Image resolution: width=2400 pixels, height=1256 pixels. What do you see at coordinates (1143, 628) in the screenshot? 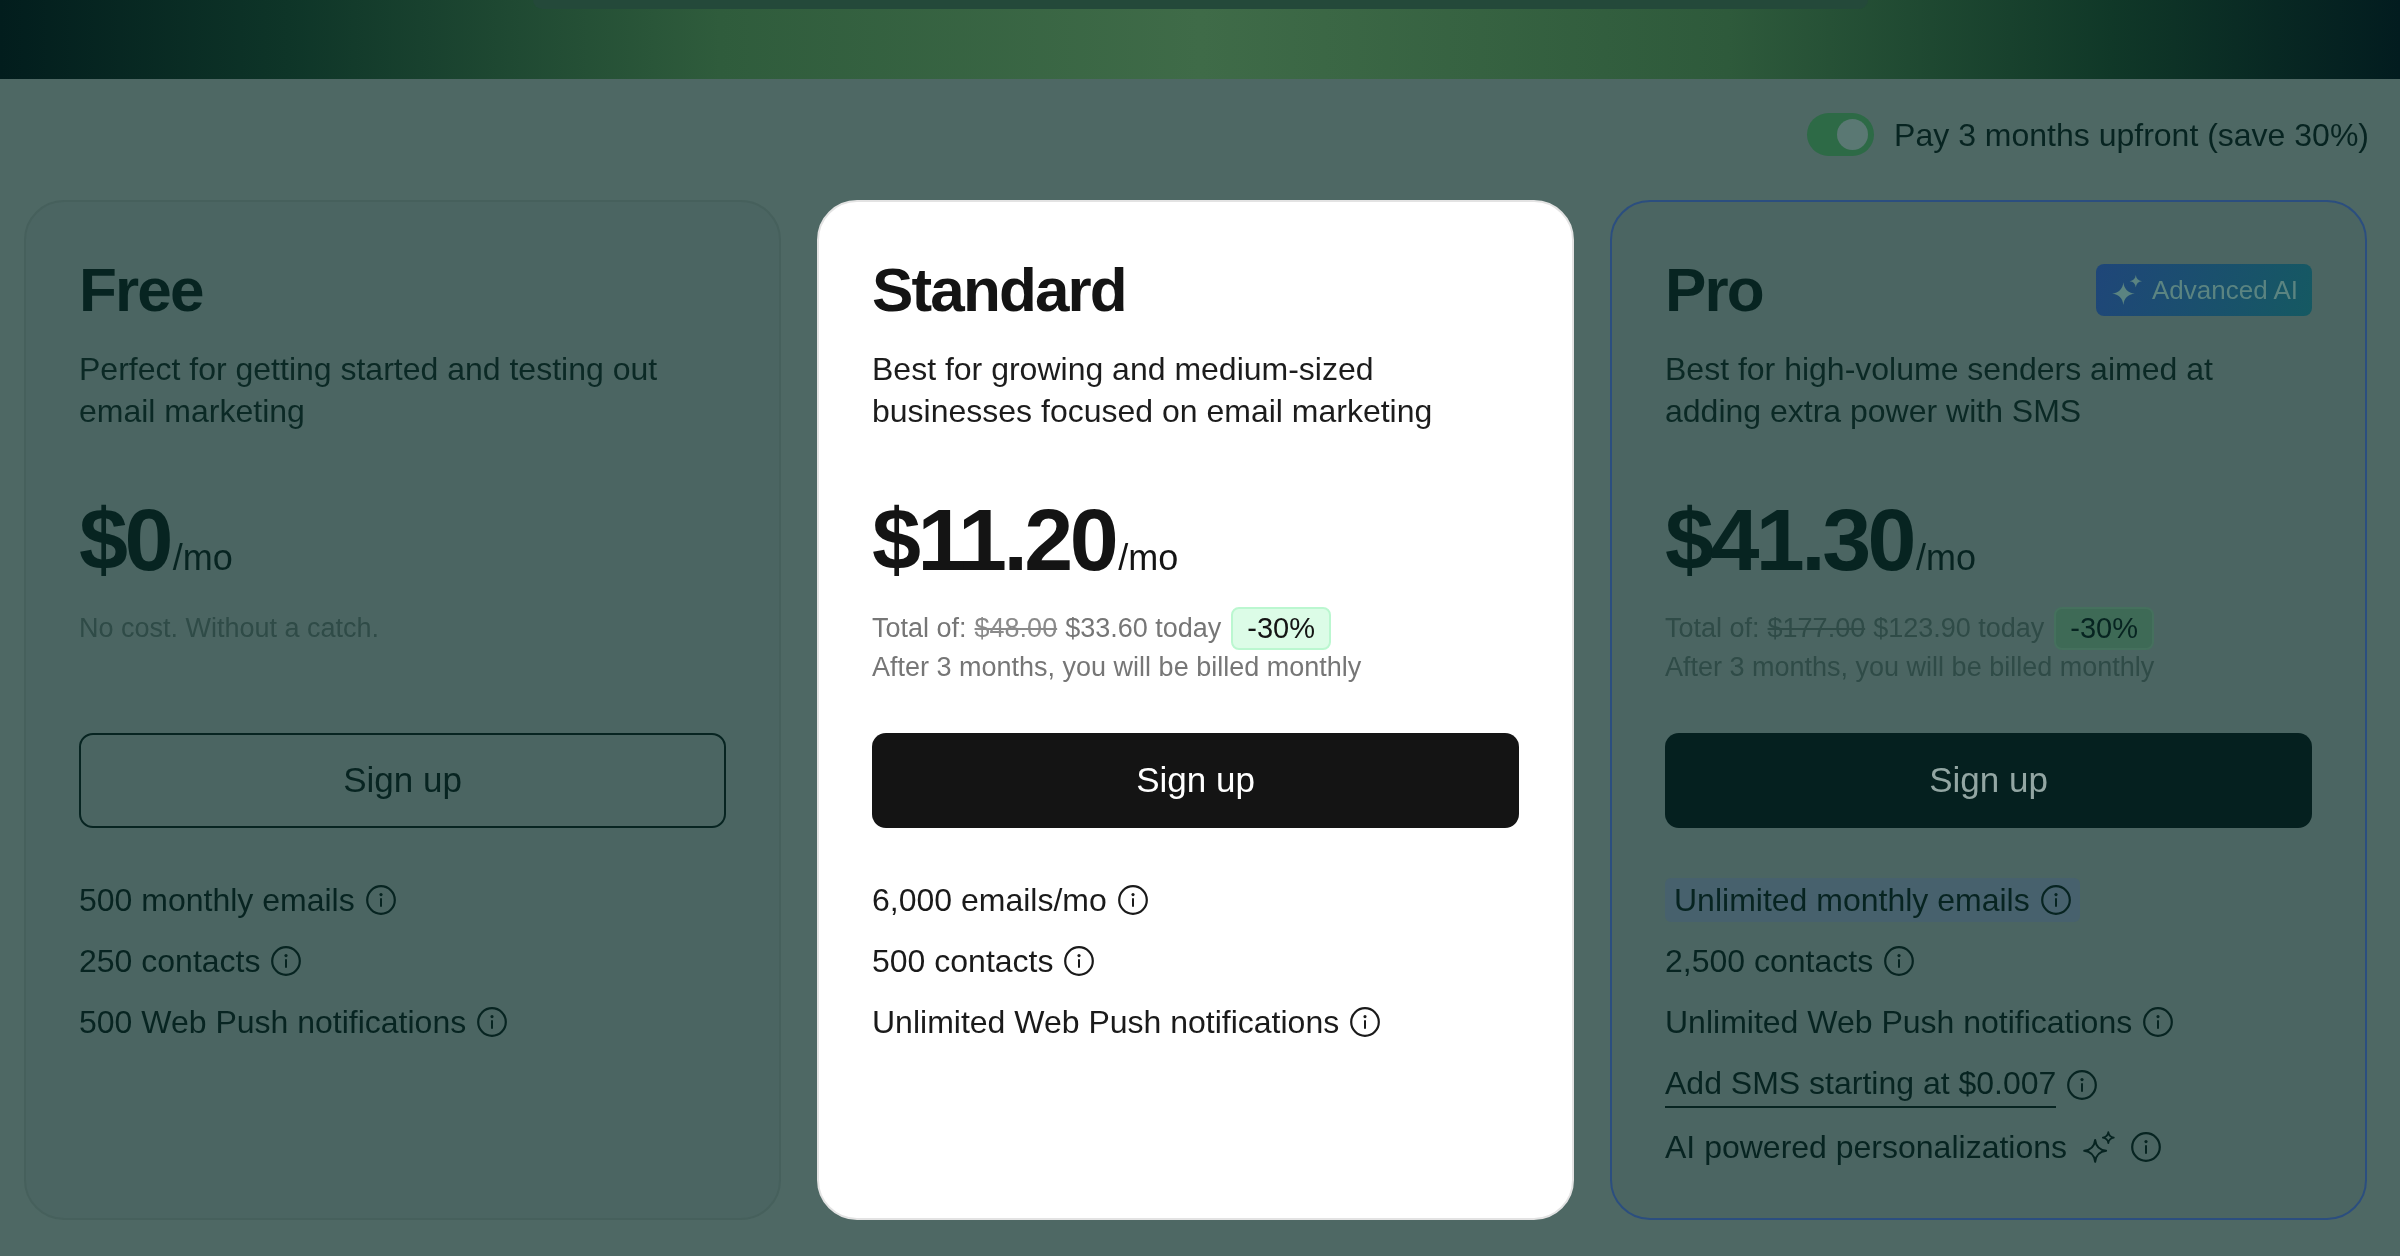
I see `discounted-total: $33.60 today` at bounding box center [1143, 628].